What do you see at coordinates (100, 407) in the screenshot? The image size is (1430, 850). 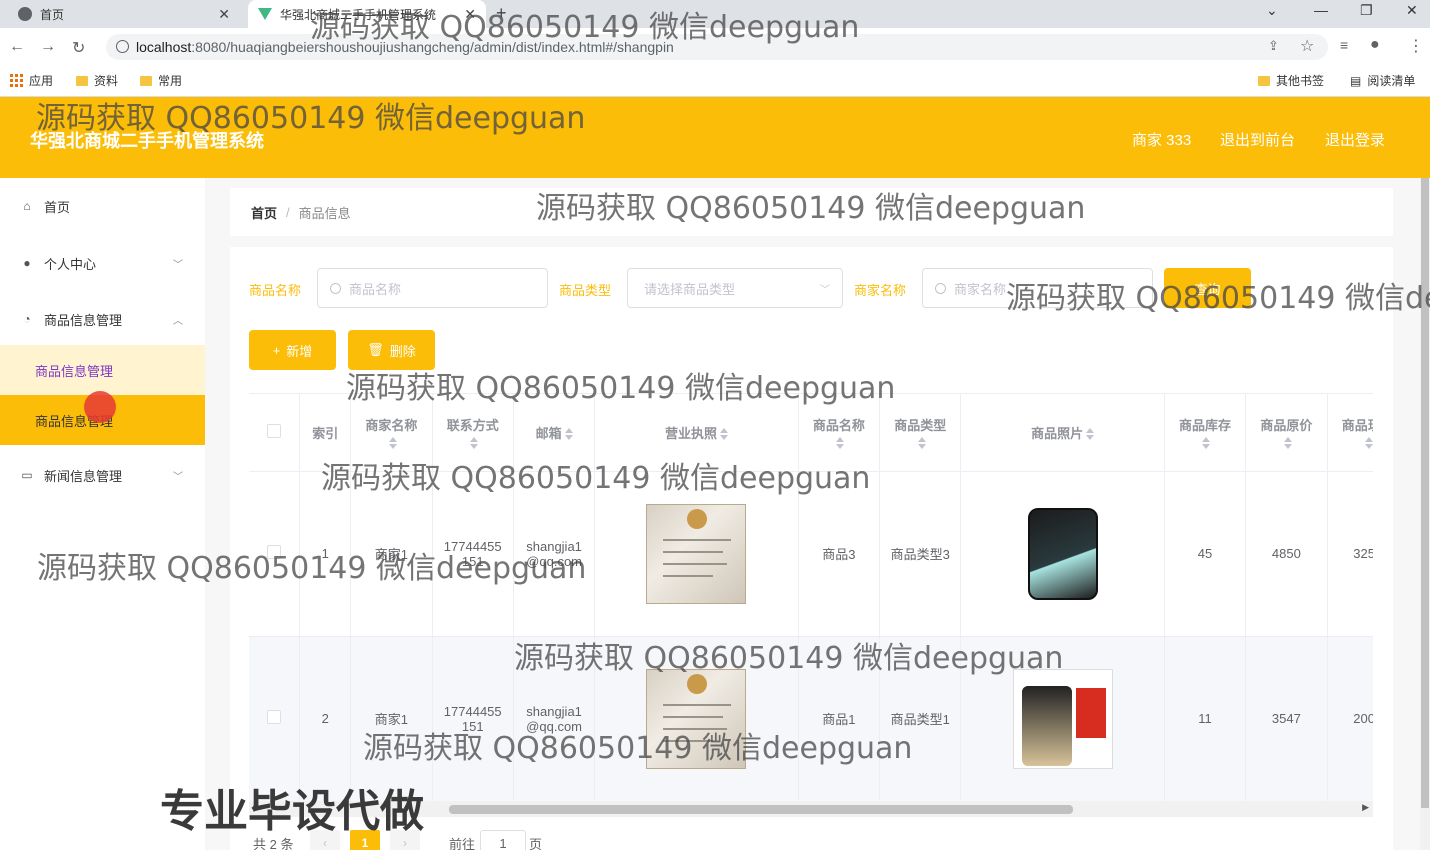 I see `cursor-click-indicator` at bounding box center [100, 407].